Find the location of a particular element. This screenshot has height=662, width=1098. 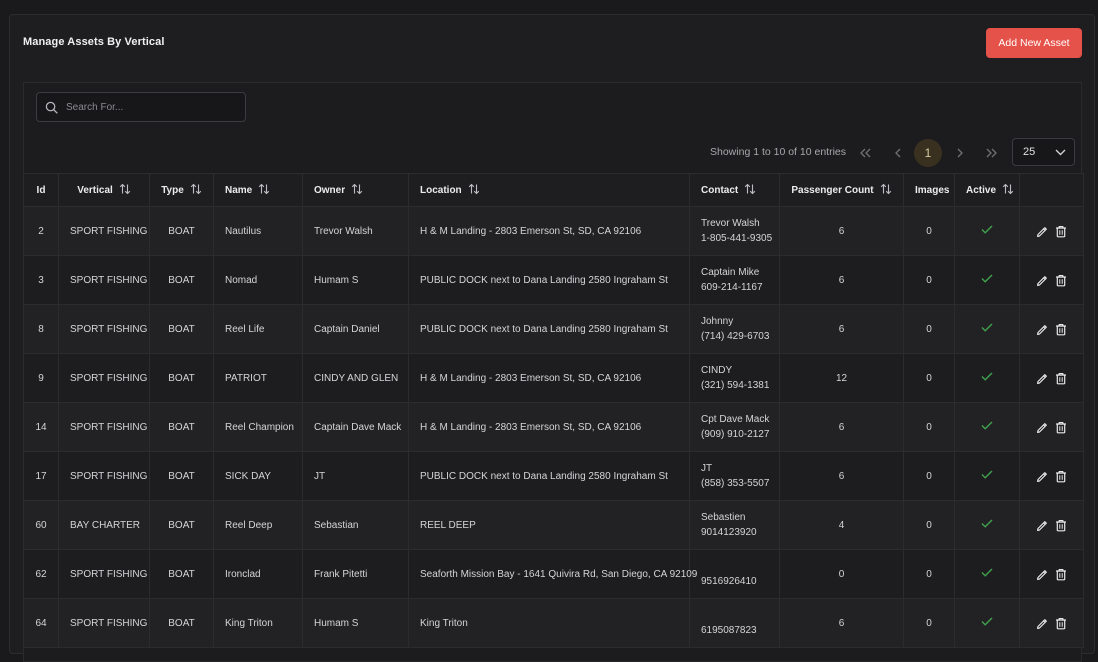

cell-owner: Captain Dave Mack is located at coordinates (355, 427).